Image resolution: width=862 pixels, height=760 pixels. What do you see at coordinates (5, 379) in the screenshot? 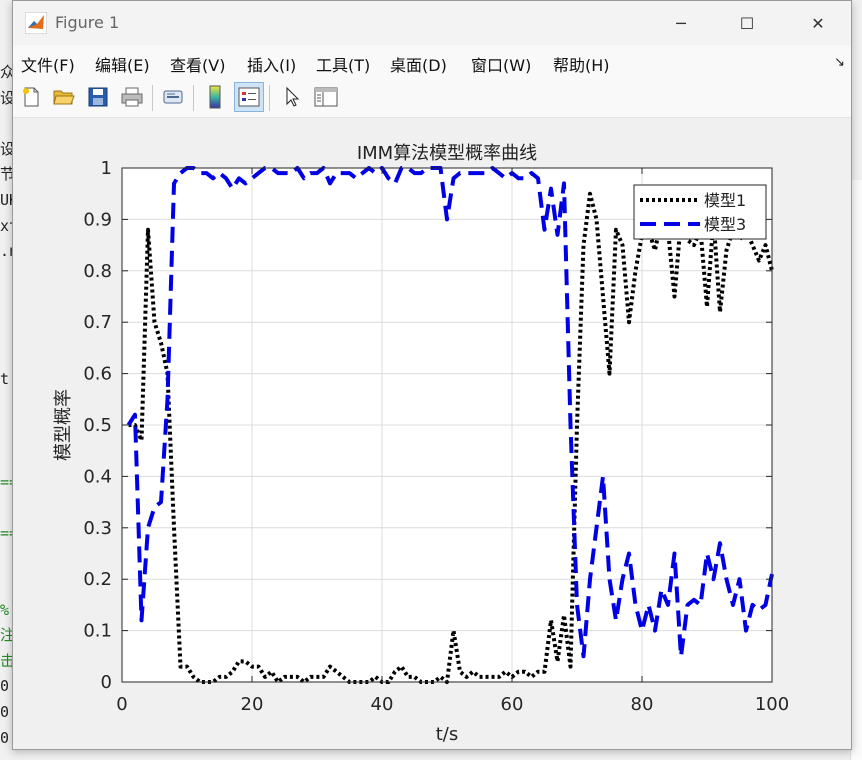
I see `background-code-line: t` at bounding box center [5, 379].